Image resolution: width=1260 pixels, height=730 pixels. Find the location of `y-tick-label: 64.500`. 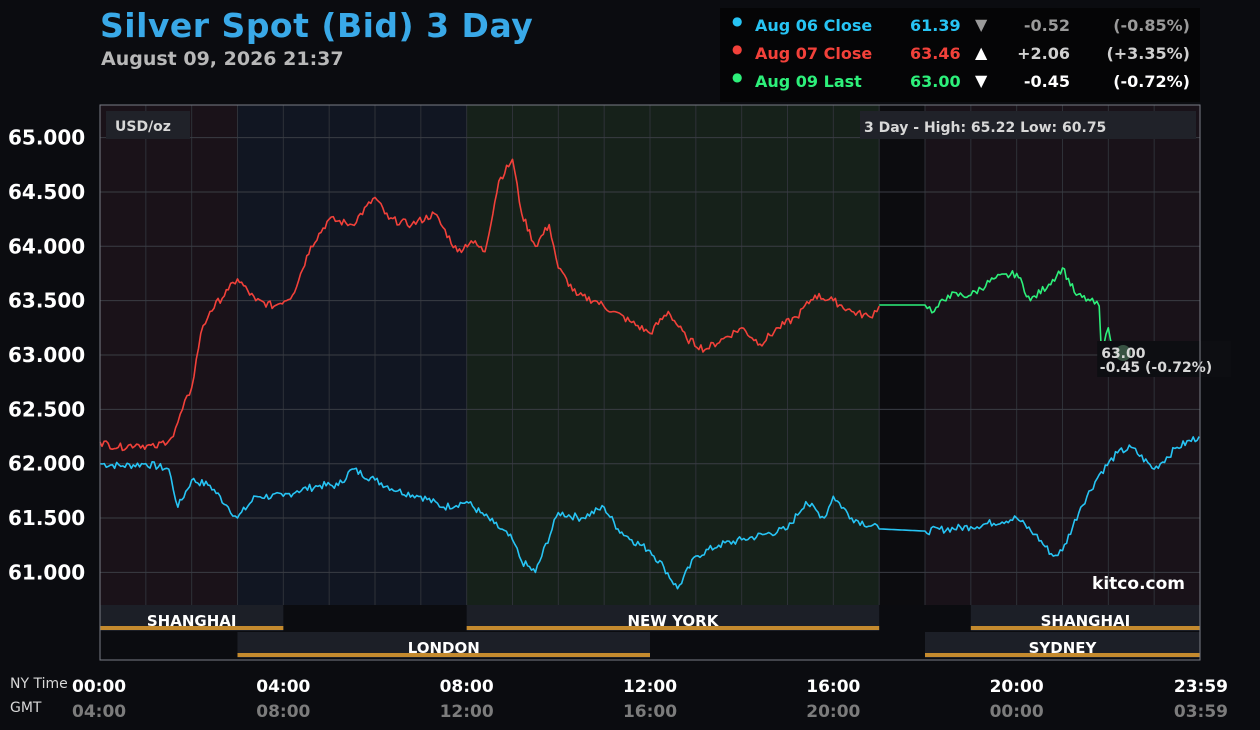

y-tick-label: 64.500 is located at coordinates (46, 192).